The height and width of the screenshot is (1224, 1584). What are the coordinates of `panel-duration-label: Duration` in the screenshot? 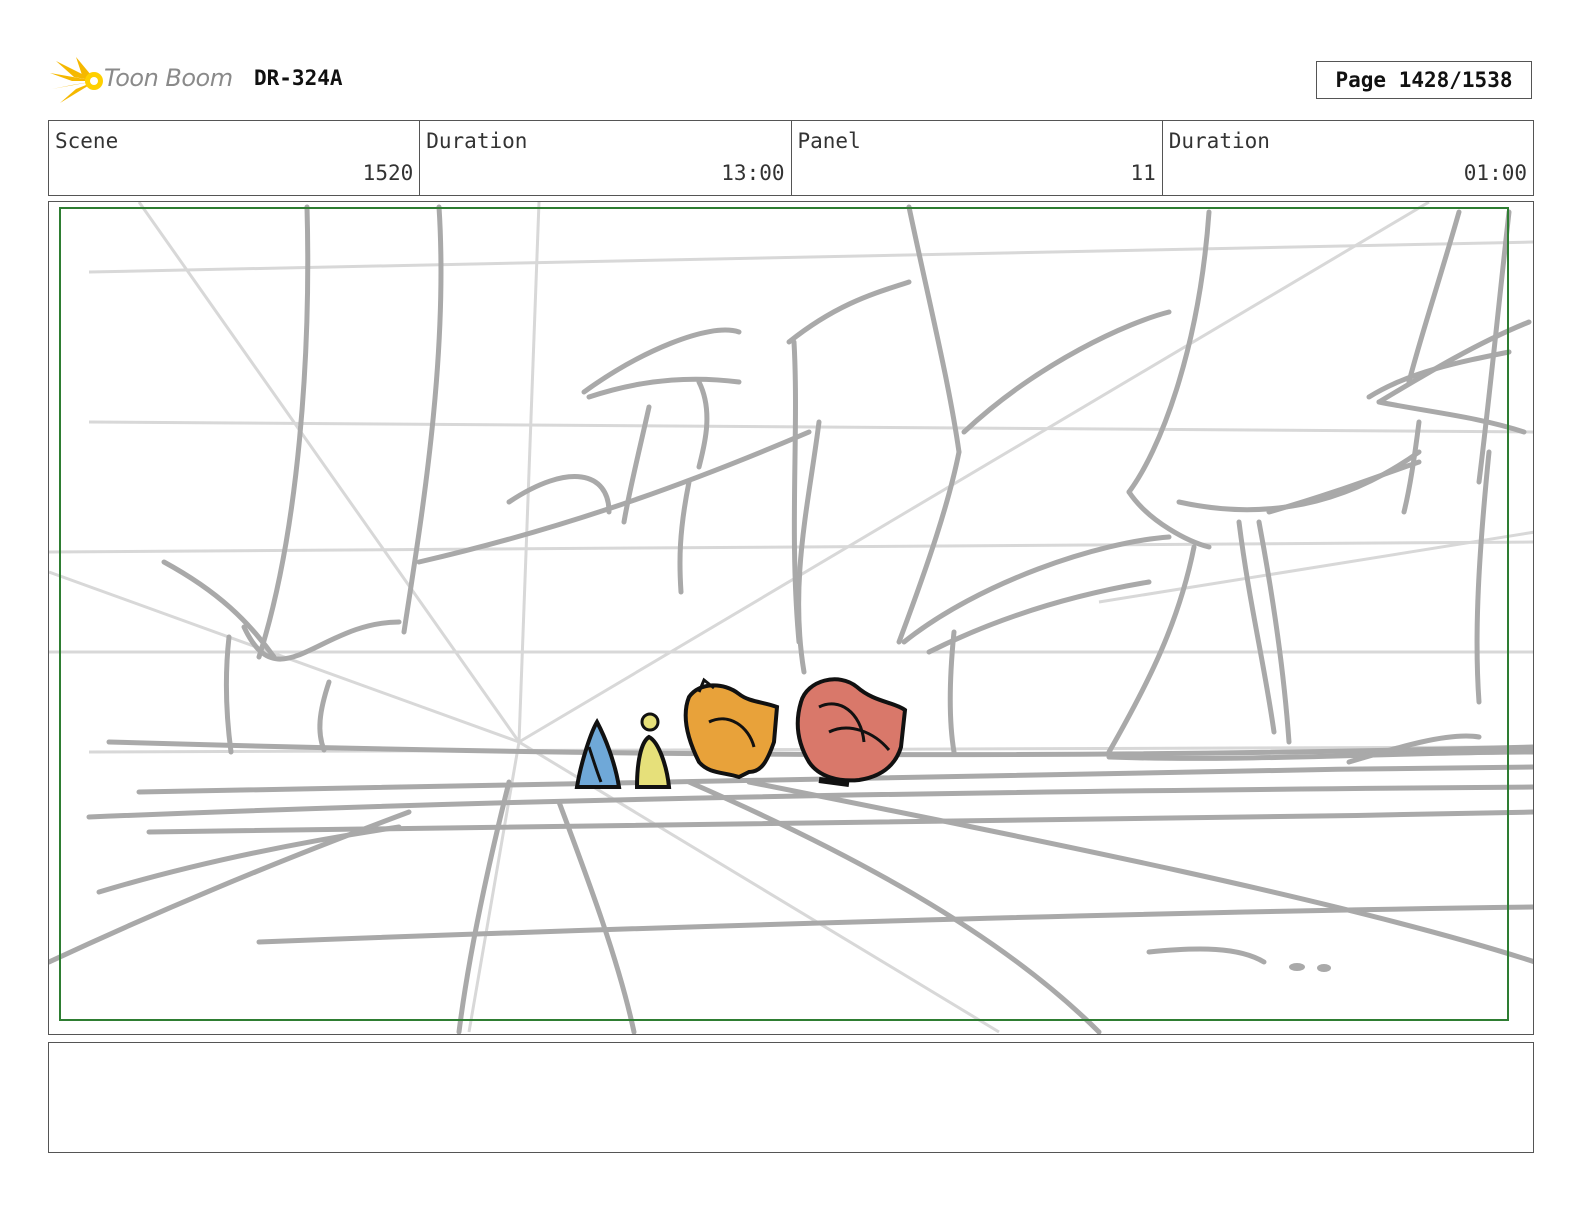 It's located at (1219, 141).